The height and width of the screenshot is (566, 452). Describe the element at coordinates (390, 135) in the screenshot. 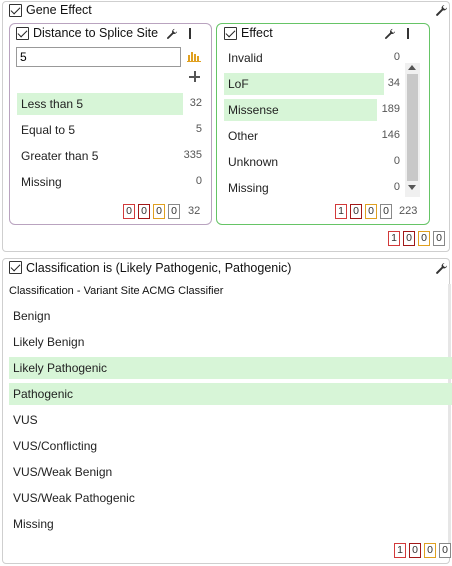

I see `option-count: 146` at that location.